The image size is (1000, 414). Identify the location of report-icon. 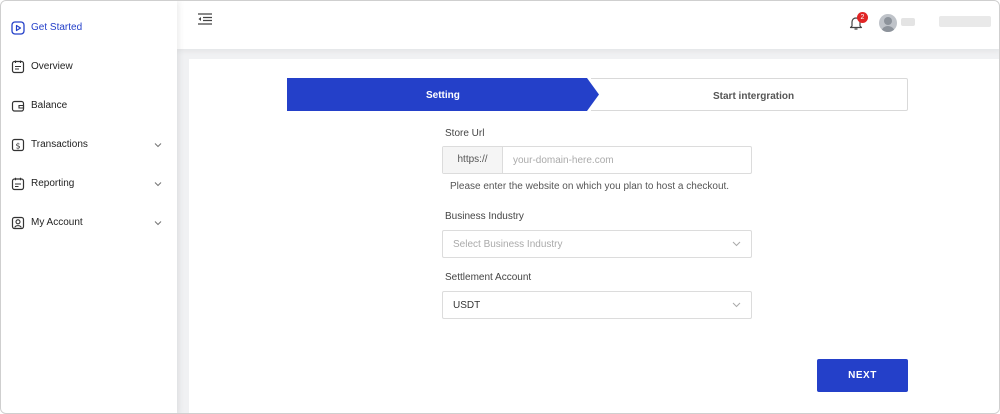
(18, 184).